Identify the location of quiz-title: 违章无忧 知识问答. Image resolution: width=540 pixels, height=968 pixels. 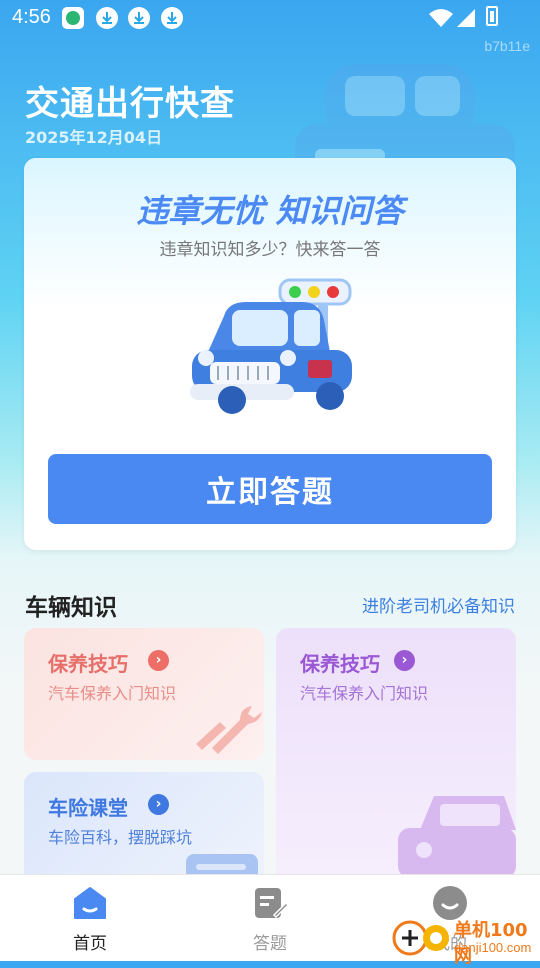
(270, 211).